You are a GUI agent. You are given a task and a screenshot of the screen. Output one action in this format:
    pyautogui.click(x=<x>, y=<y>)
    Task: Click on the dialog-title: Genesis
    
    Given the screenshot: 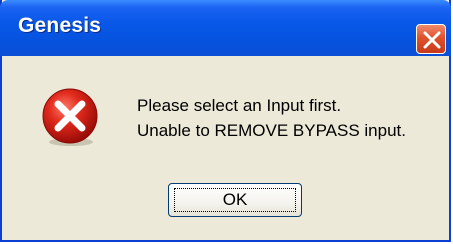 What is the action you would take?
    pyautogui.click(x=60, y=25)
    